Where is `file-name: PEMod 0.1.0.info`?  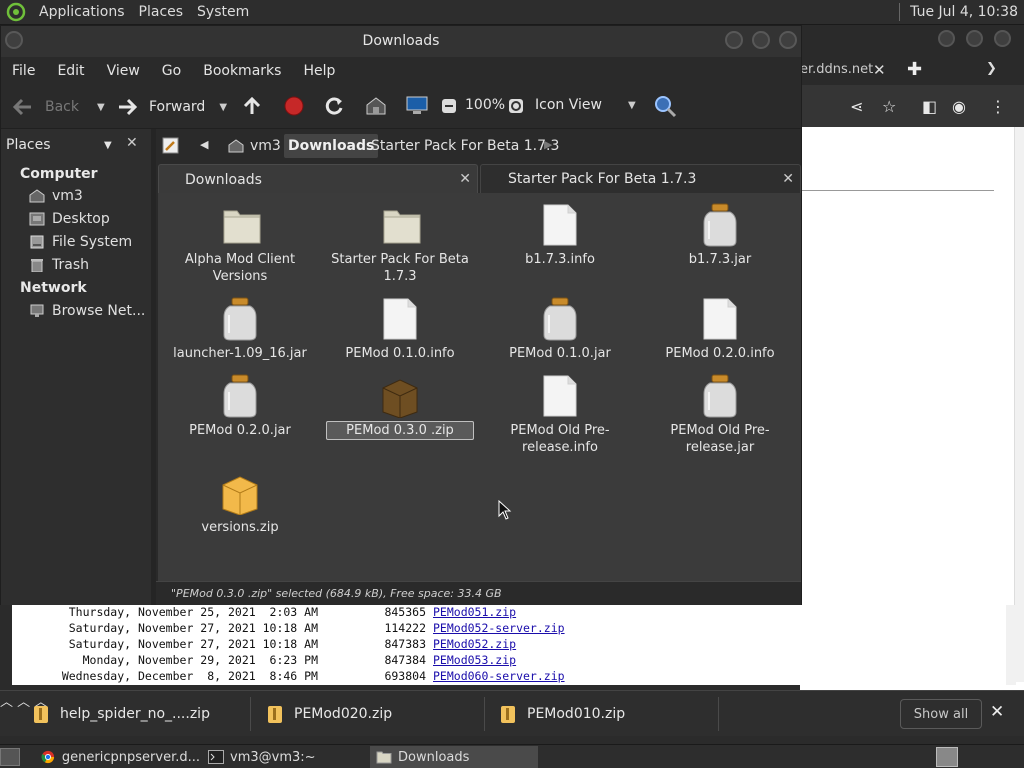
file-name: PEMod 0.1.0.info is located at coordinates (400, 353).